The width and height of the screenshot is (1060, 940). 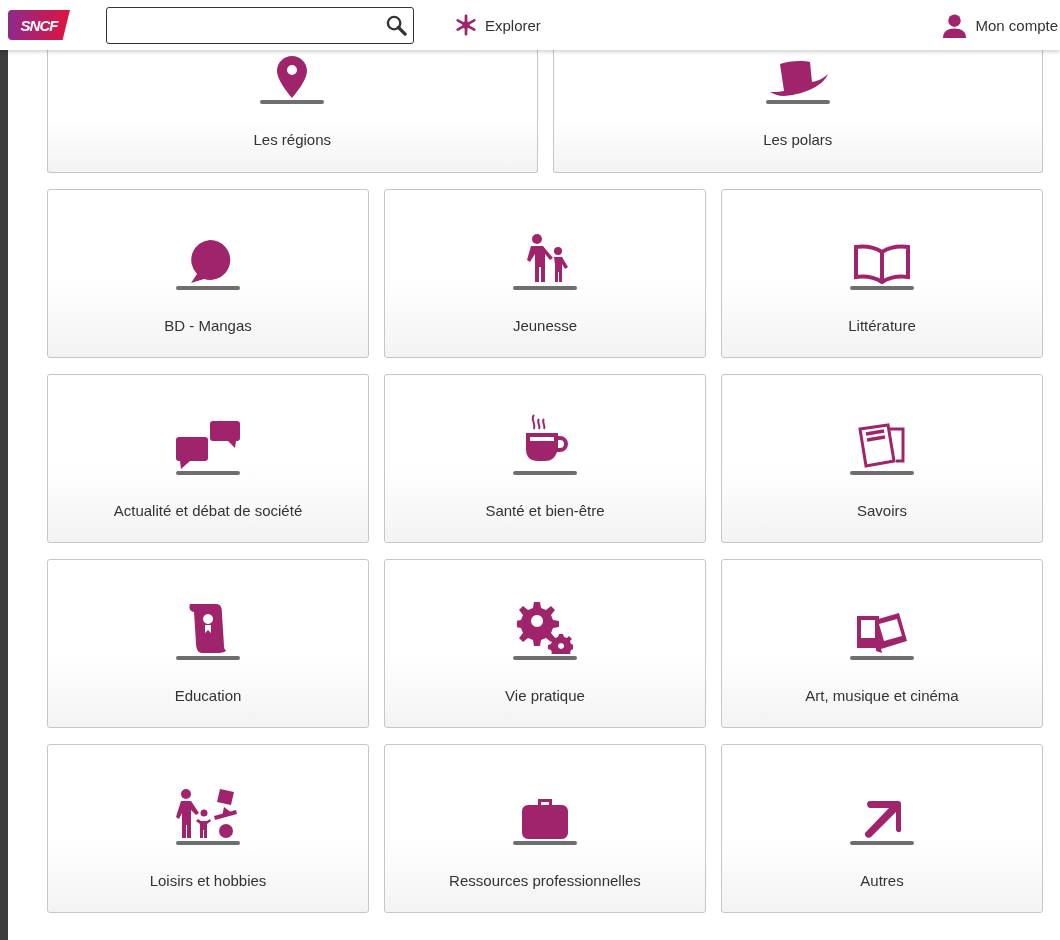 I want to click on diagonal-arrow-icon, so click(x=882, y=819).